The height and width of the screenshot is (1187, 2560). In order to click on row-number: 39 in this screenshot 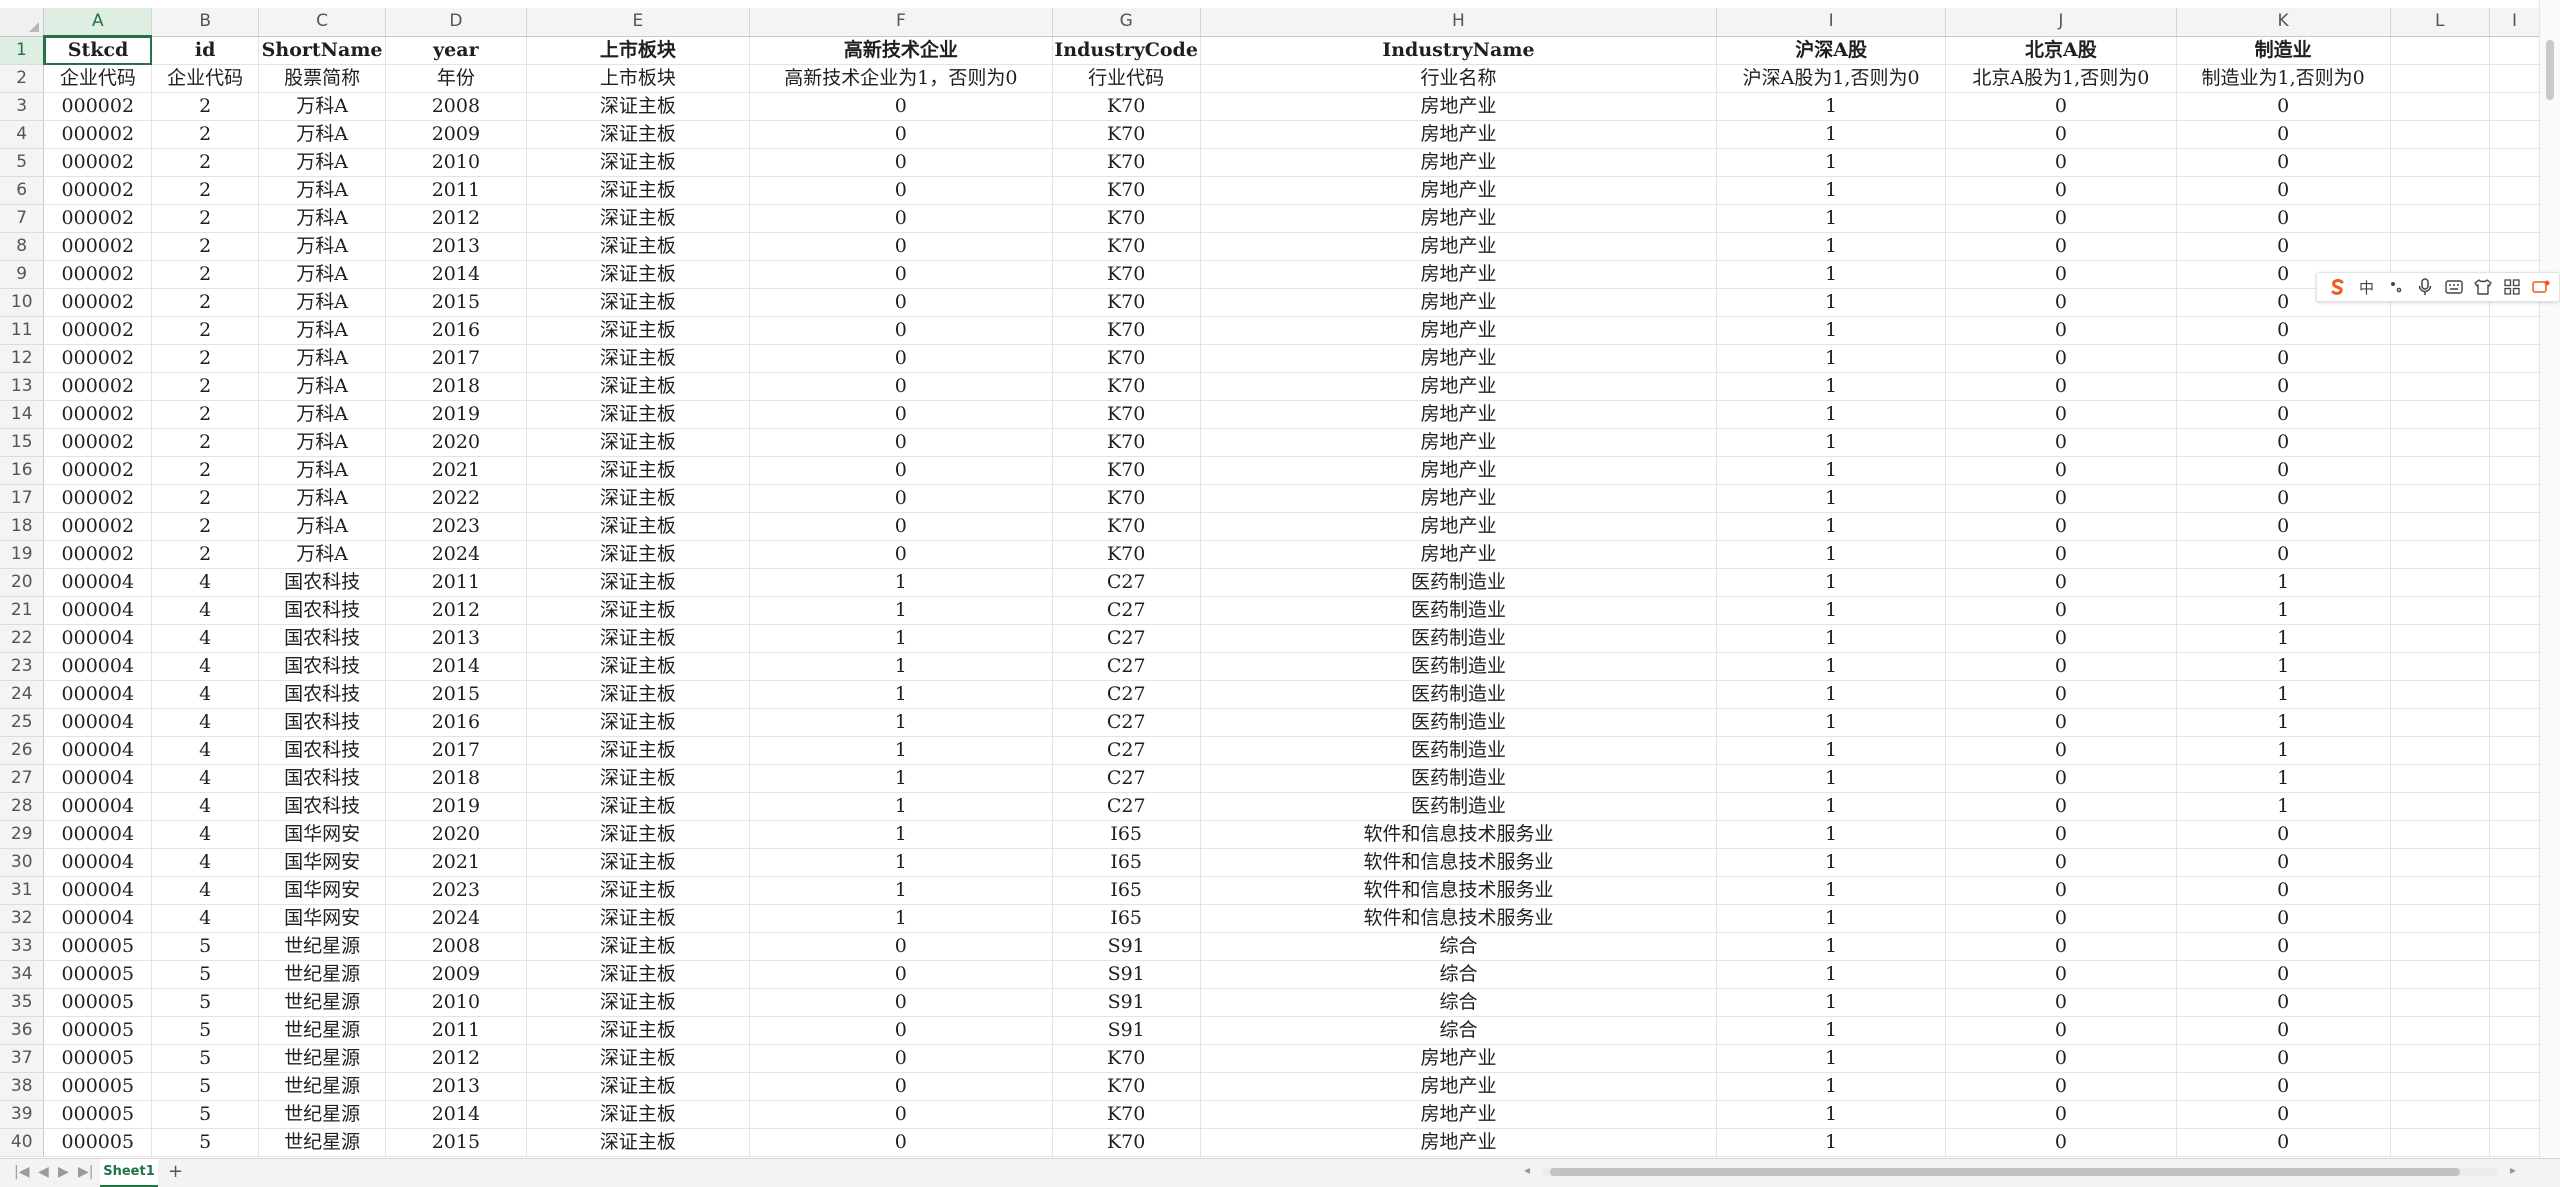, I will do `click(22, 1114)`.